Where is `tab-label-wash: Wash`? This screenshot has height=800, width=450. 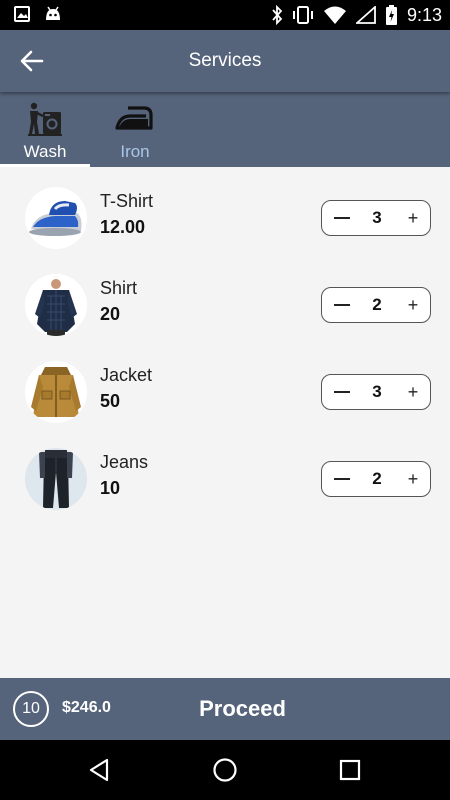
tab-label-wash: Wash is located at coordinates (45, 151).